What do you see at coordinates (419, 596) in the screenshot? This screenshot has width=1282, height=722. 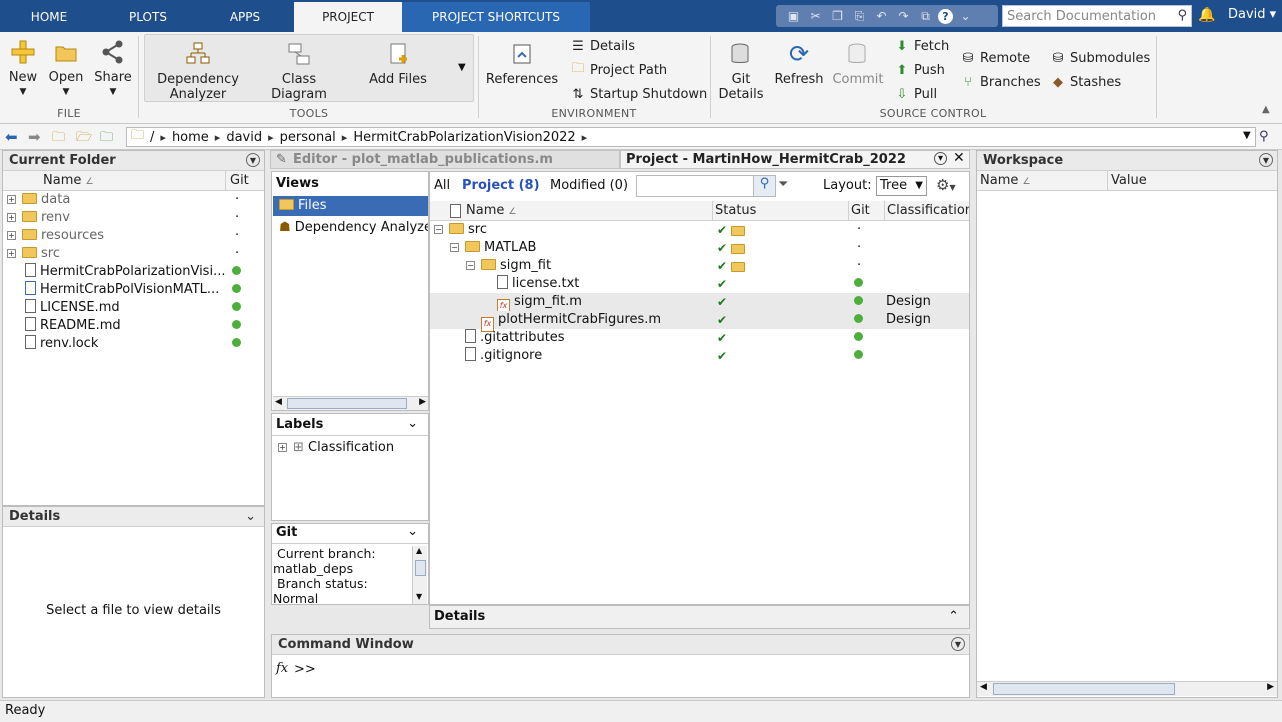 I see `scroll-down-icon: ▼` at bounding box center [419, 596].